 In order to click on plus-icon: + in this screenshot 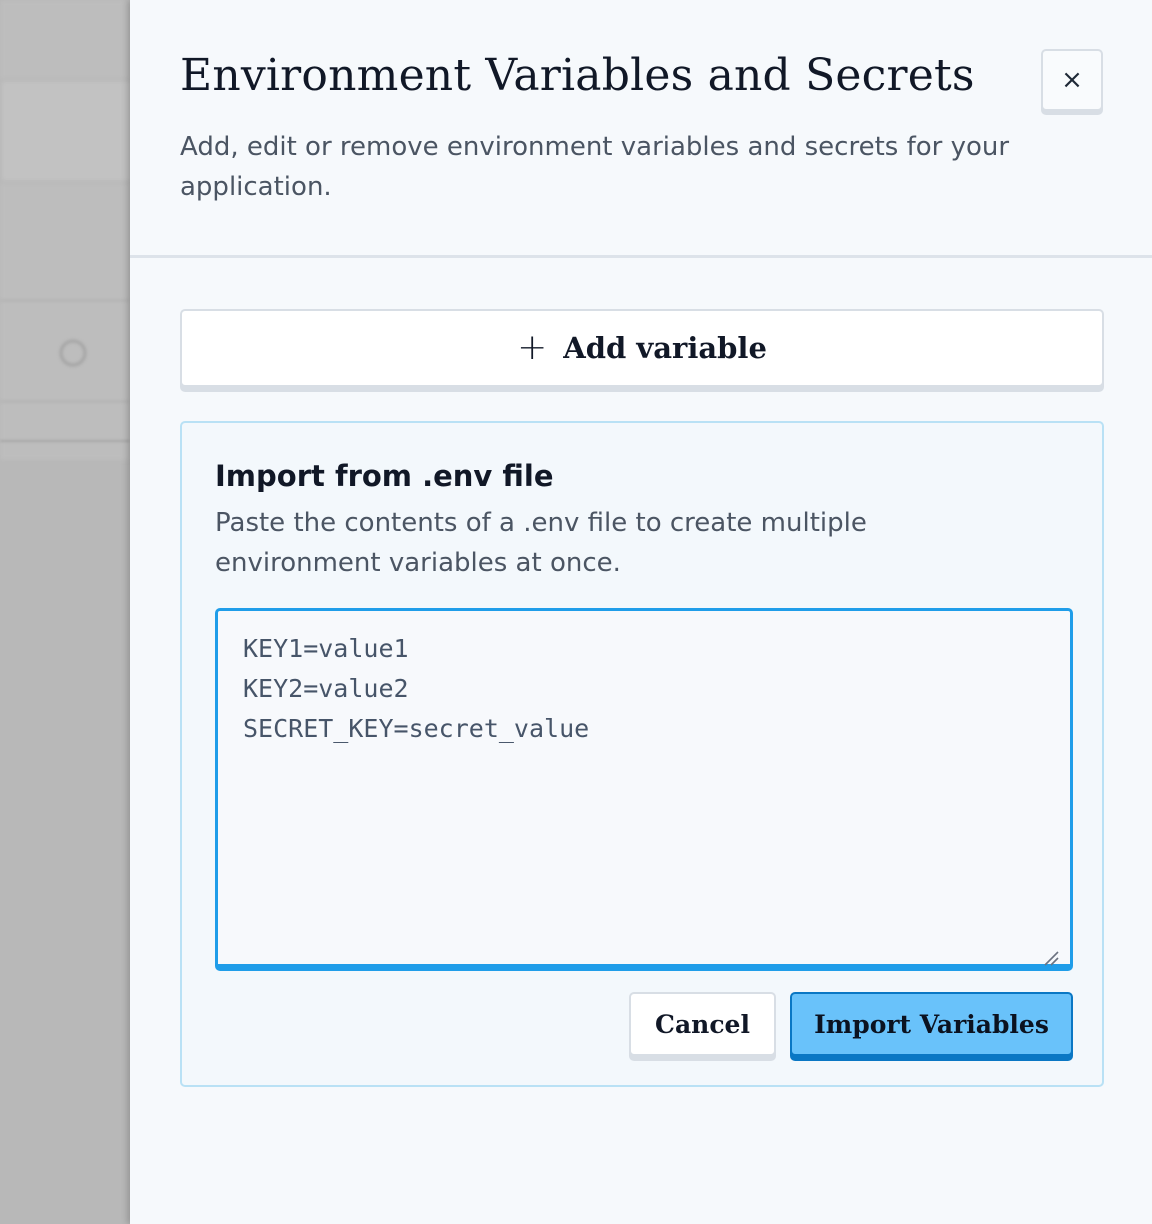, I will do `click(532, 347)`.